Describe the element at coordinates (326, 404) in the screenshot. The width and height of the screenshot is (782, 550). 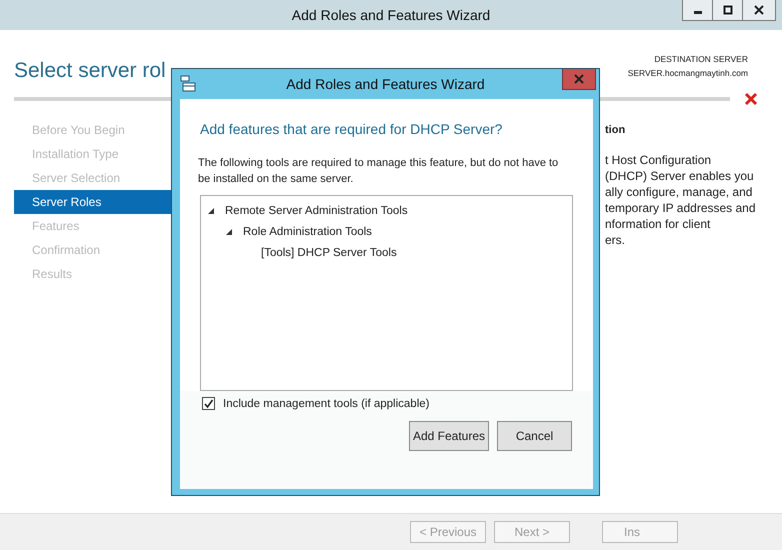
I see `checkbox-label: Include management tools (if applicable)` at that location.